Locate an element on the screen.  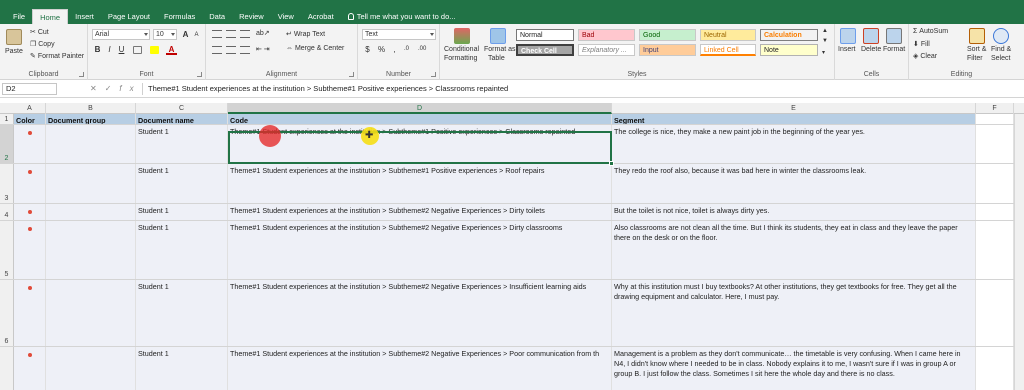
header-color: Color is located at coordinates (30, 119).